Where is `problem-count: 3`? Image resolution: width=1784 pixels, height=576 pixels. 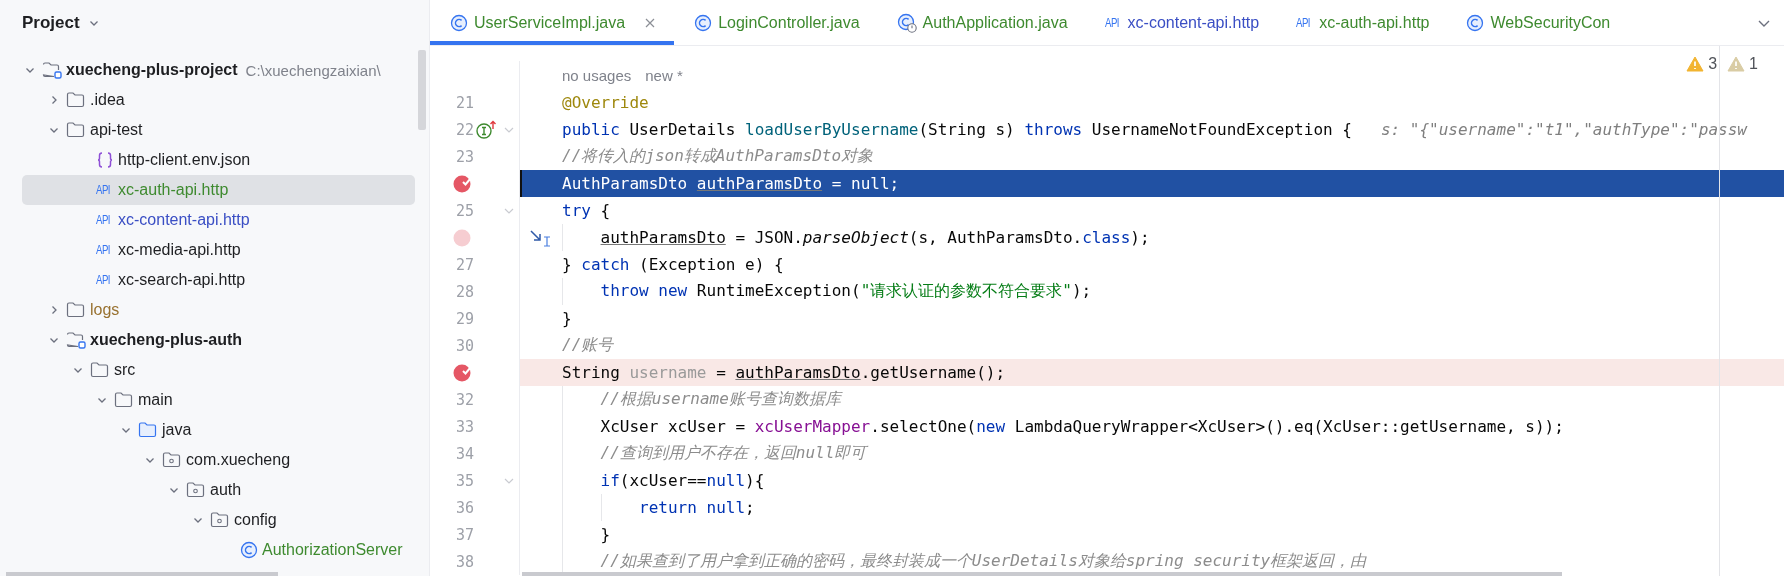
problem-count: 3 is located at coordinates (1713, 64).